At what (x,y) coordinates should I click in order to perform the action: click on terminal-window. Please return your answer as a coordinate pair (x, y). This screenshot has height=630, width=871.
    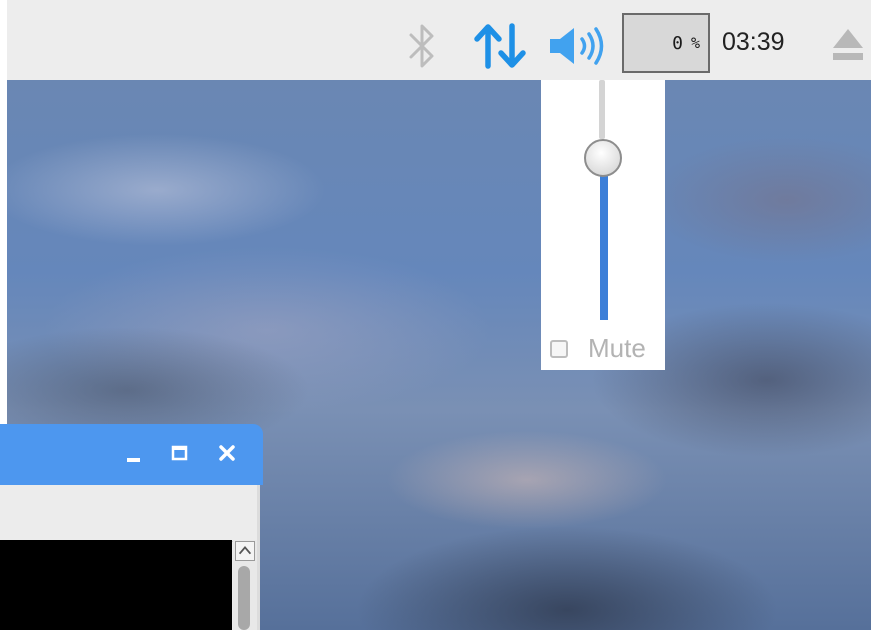
    Looking at the image, I should click on (131, 527).